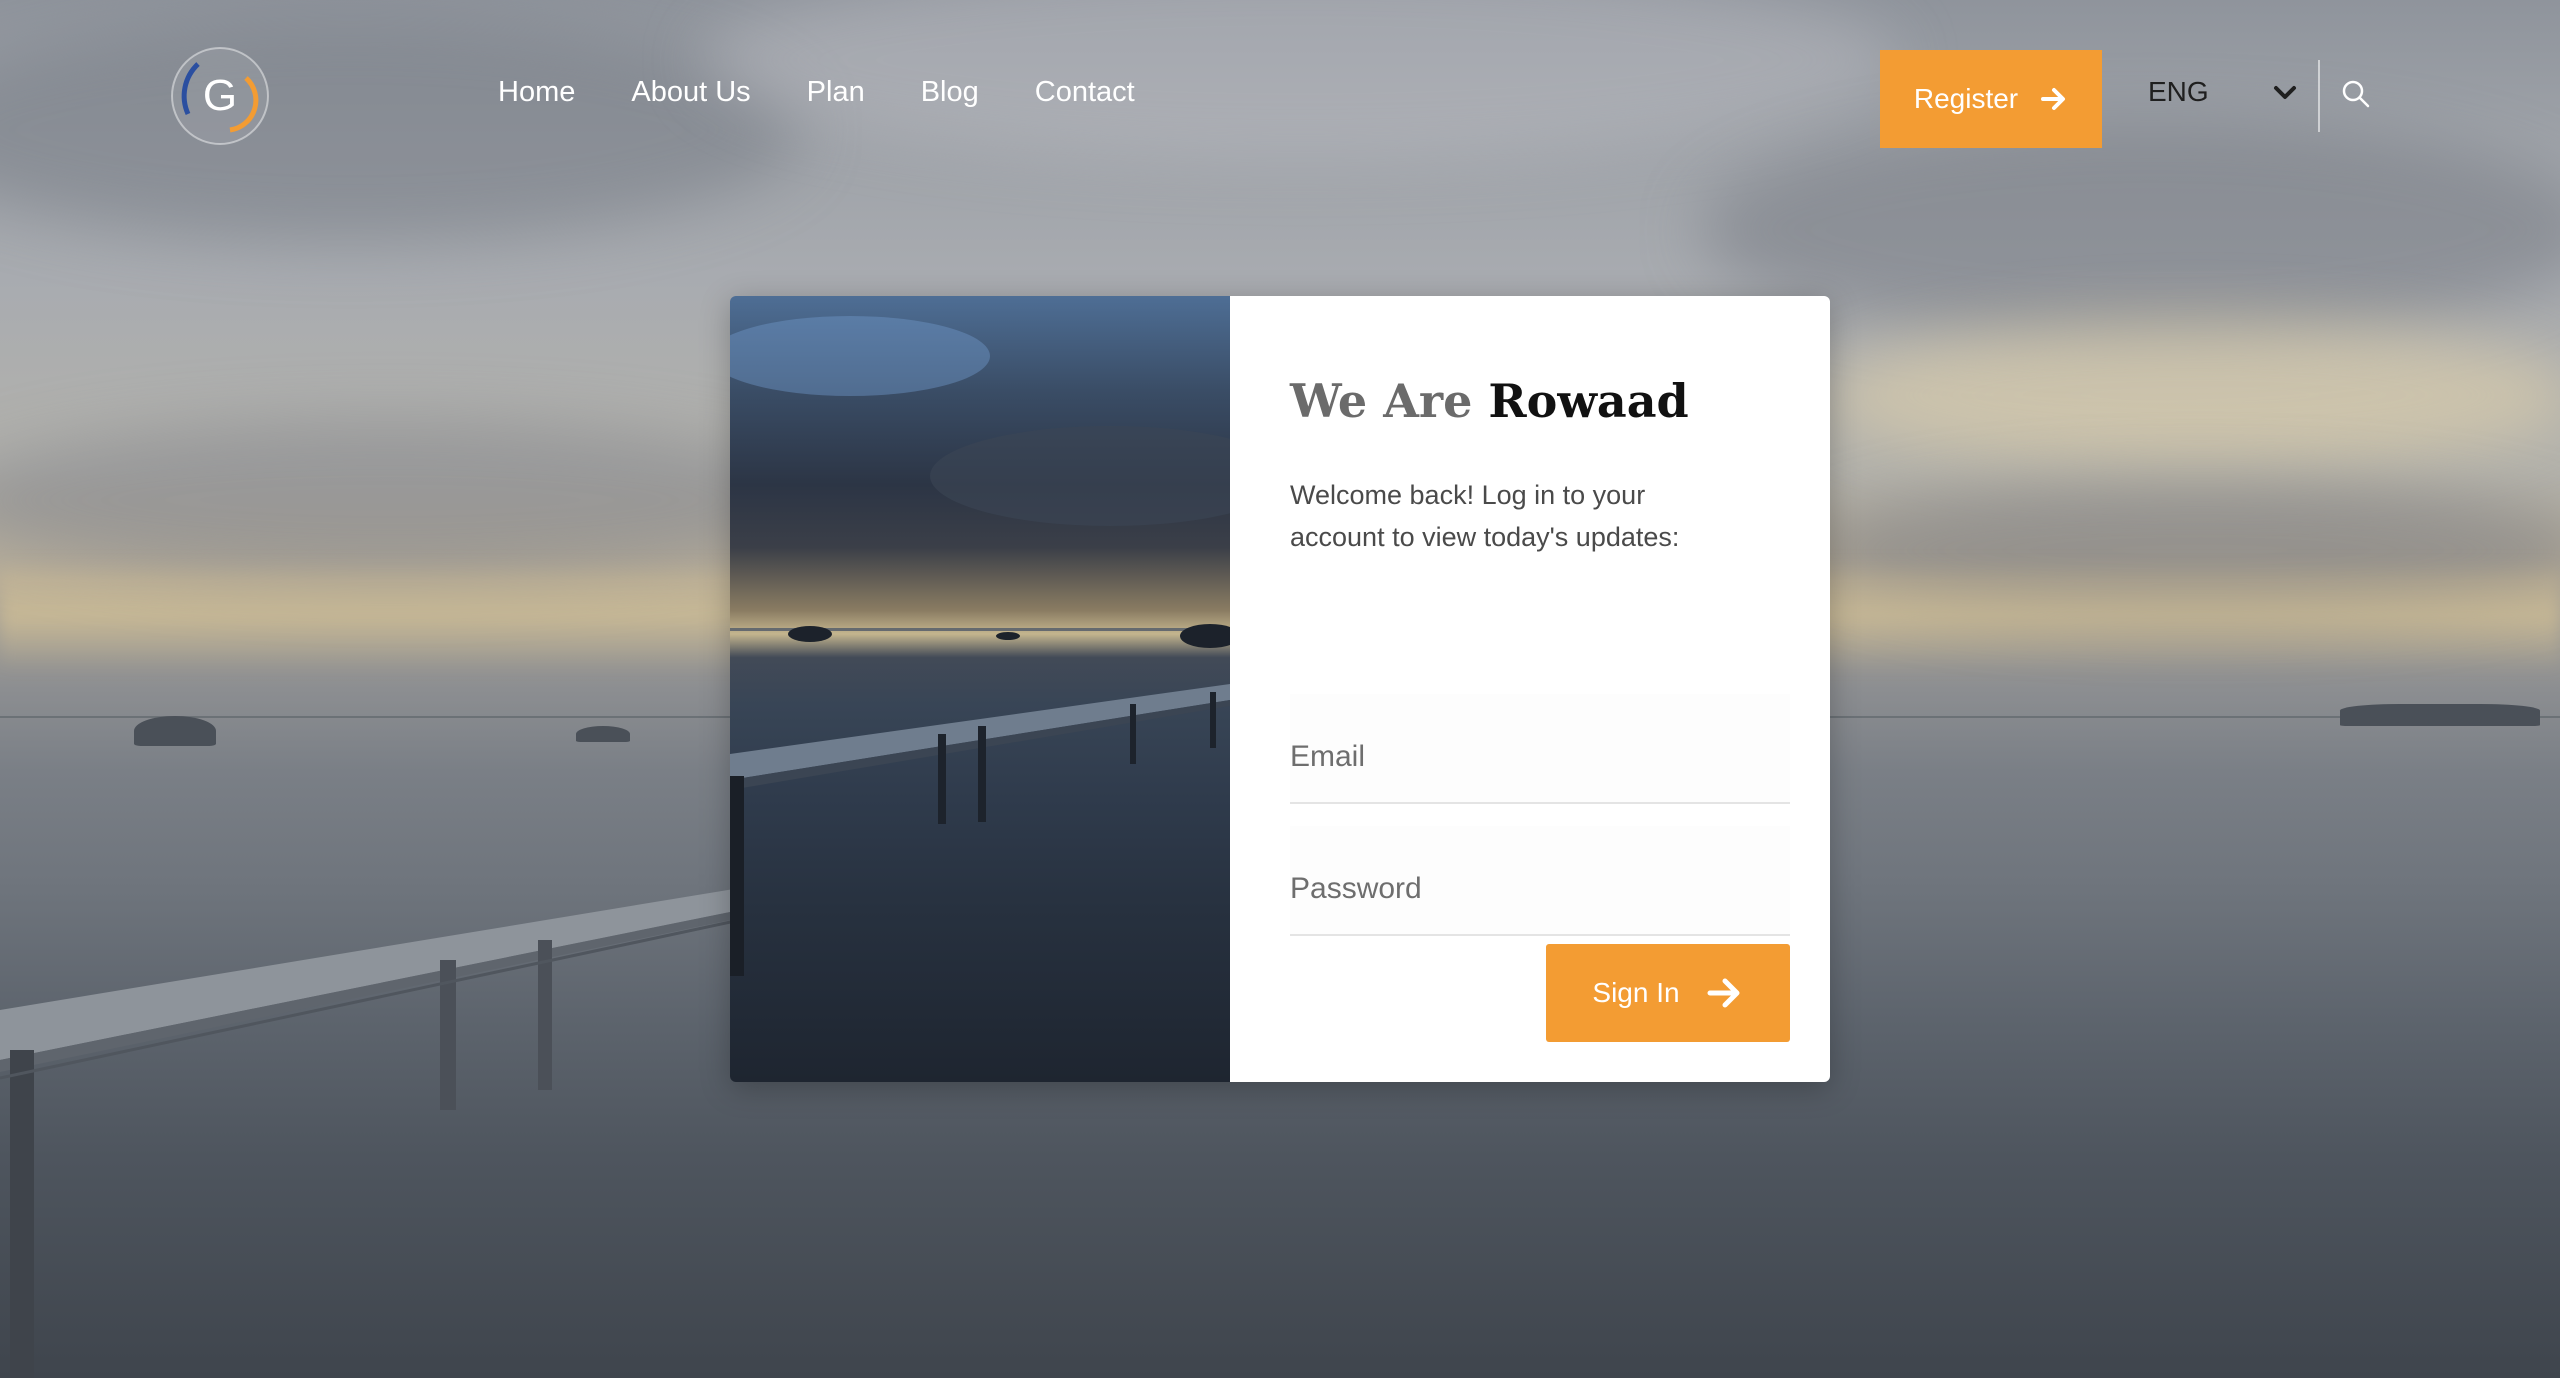 The width and height of the screenshot is (2560, 1378). I want to click on login-title-brand: Rowaad, so click(1588, 401).